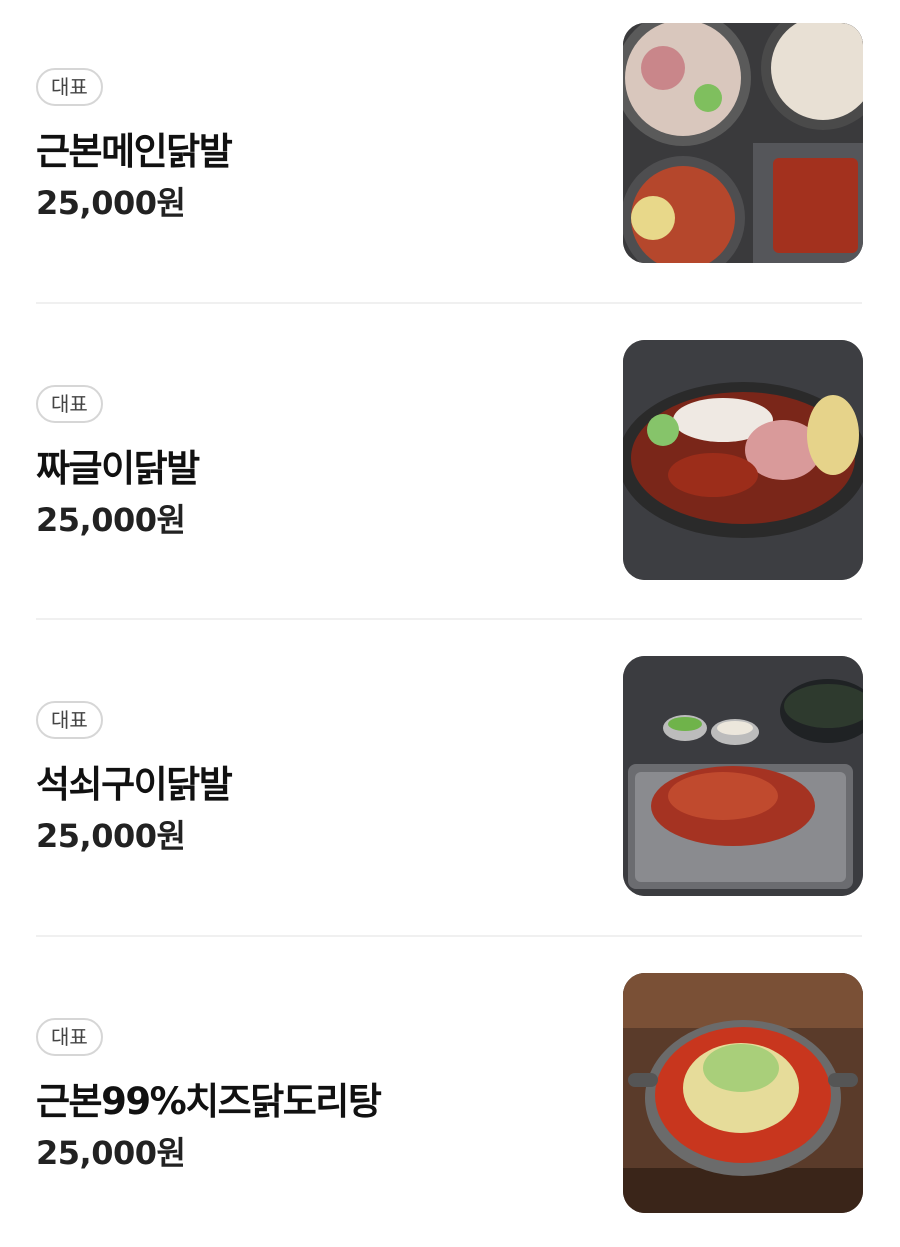  What do you see at coordinates (118, 468) in the screenshot?
I see `menu-item-name: 짜글이닭발` at bounding box center [118, 468].